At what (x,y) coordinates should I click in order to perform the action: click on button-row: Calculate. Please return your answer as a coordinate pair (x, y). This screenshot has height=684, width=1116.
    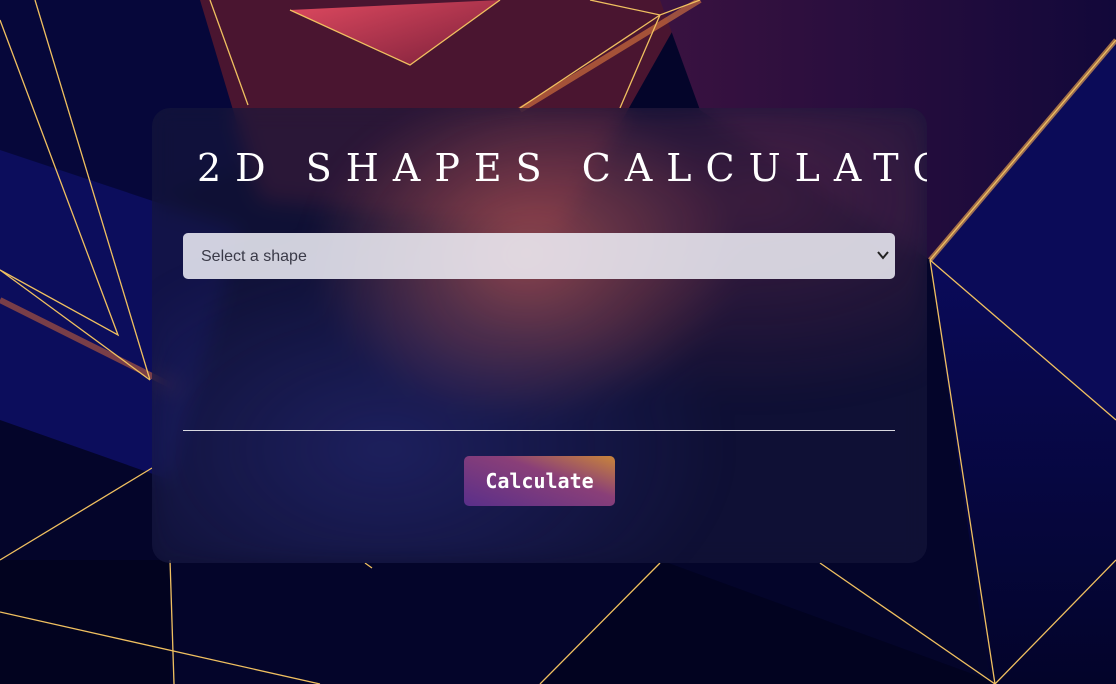
    Looking at the image, I should click on (539, 481).